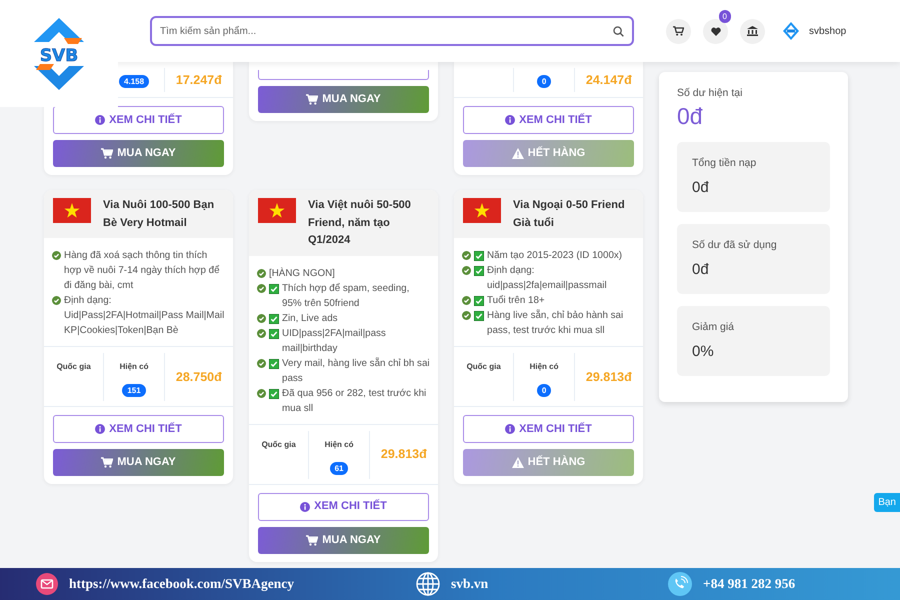  I want to click on phone-icon, so click(680, 584).